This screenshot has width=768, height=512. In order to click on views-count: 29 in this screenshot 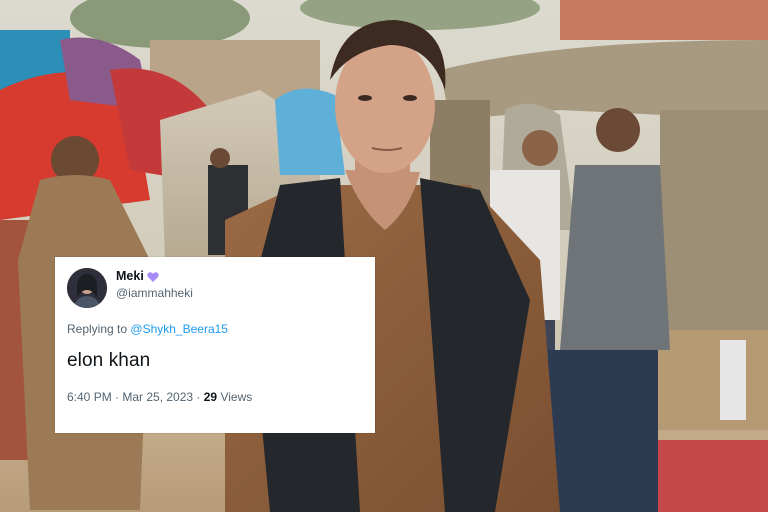, I will do `click(210, 397)`.